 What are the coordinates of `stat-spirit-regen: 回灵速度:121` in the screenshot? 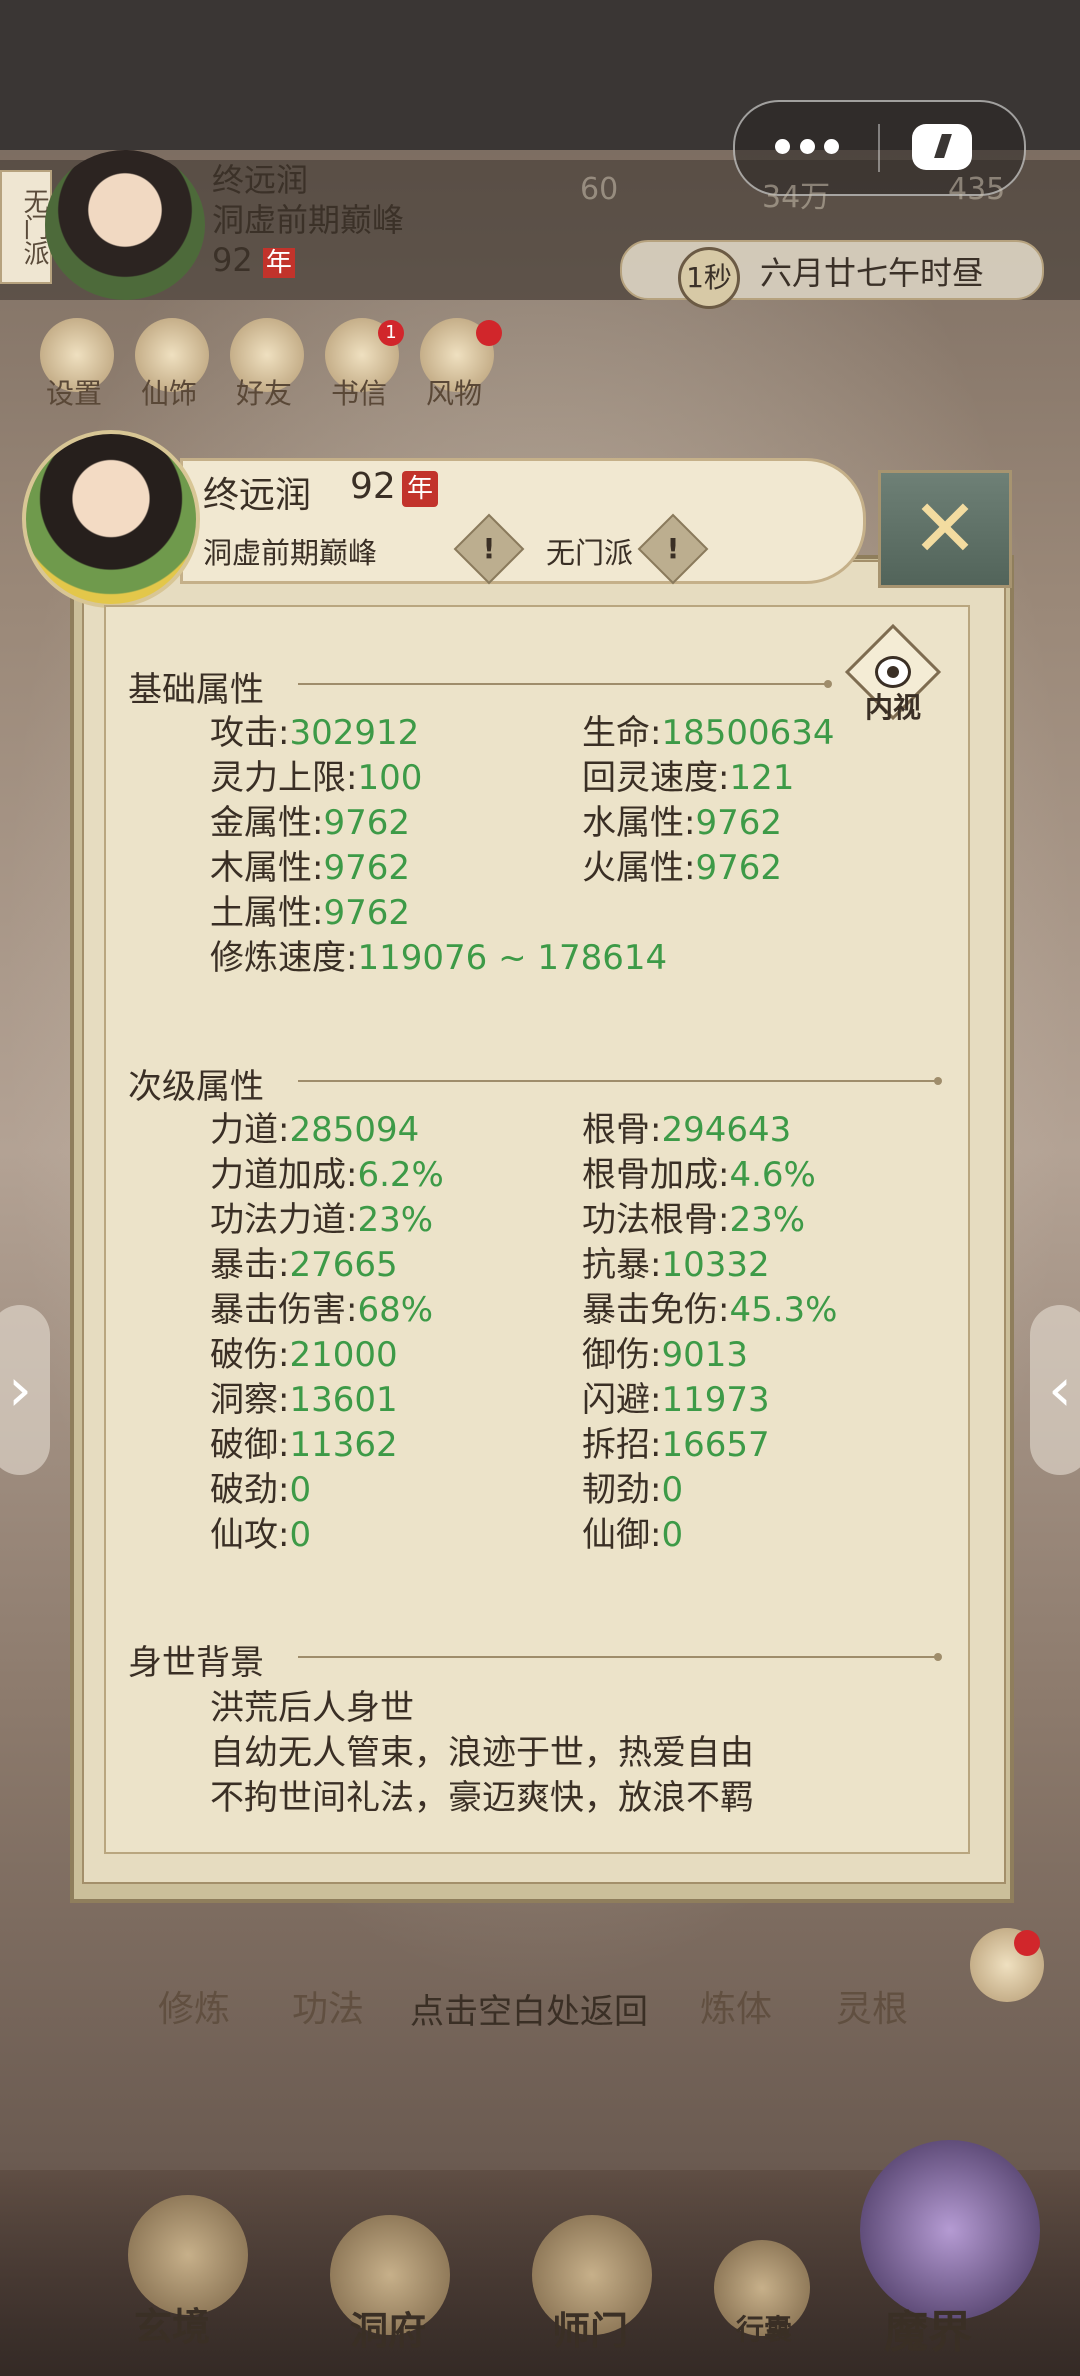 It's located at (688, 778).